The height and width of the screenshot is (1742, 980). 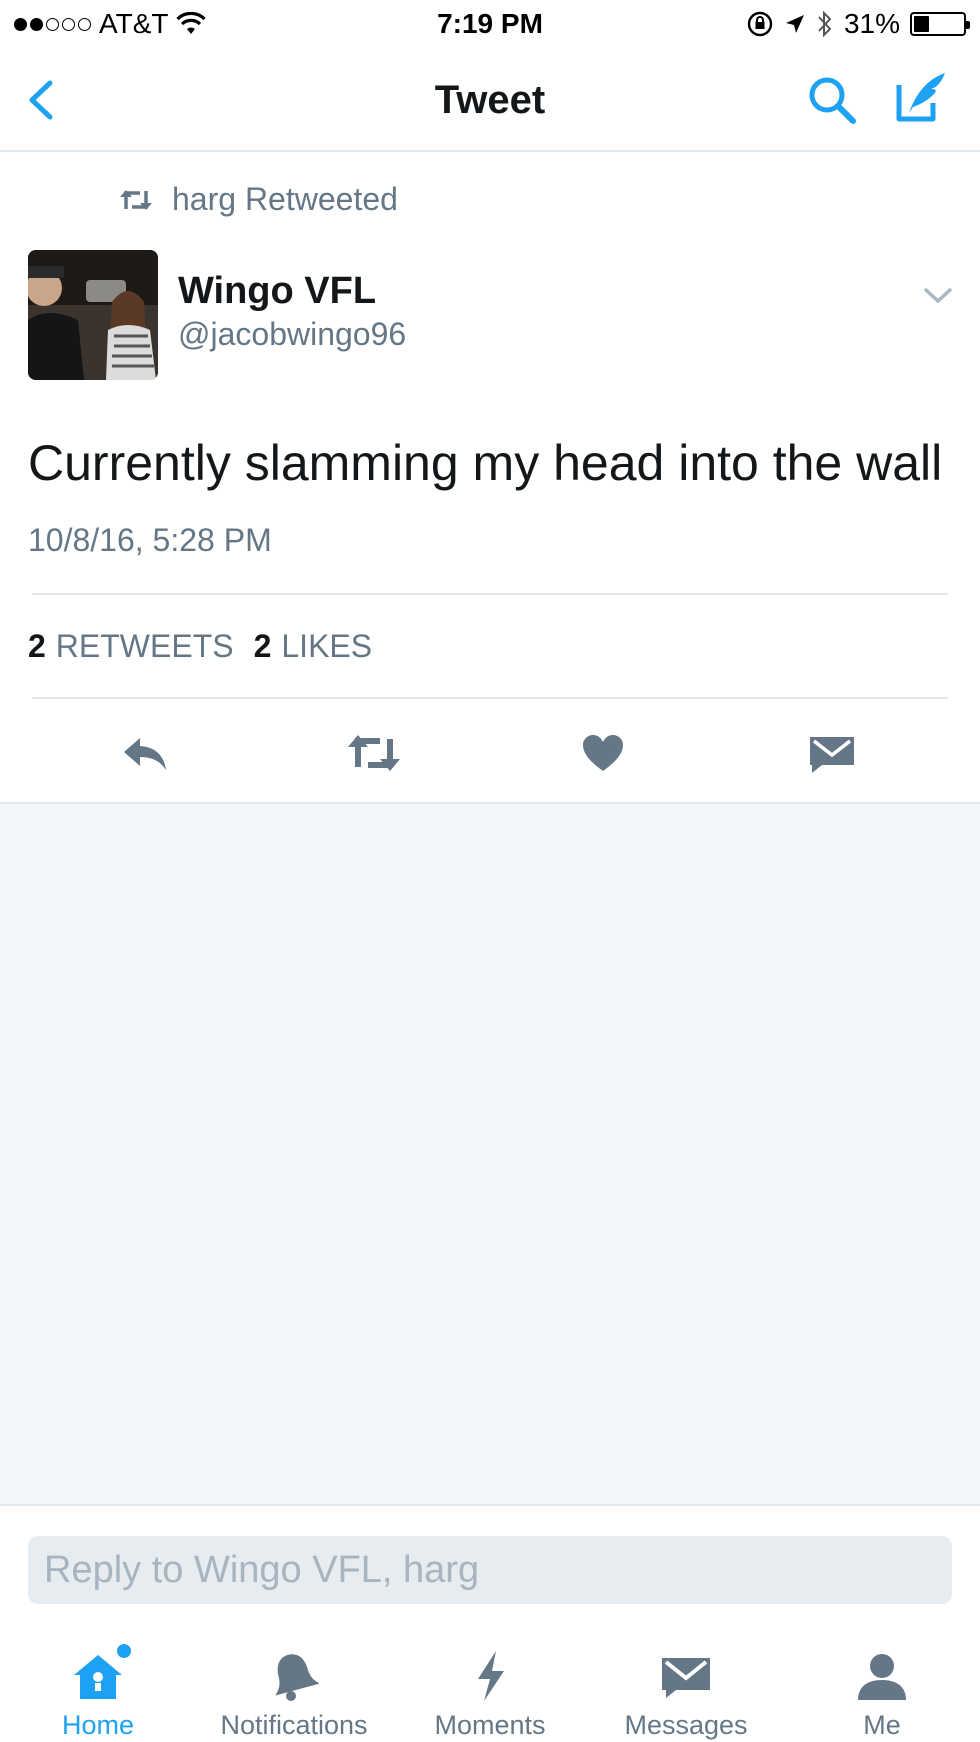 I want to click on tab-moments: Moments, so click(x=490, y=1681).